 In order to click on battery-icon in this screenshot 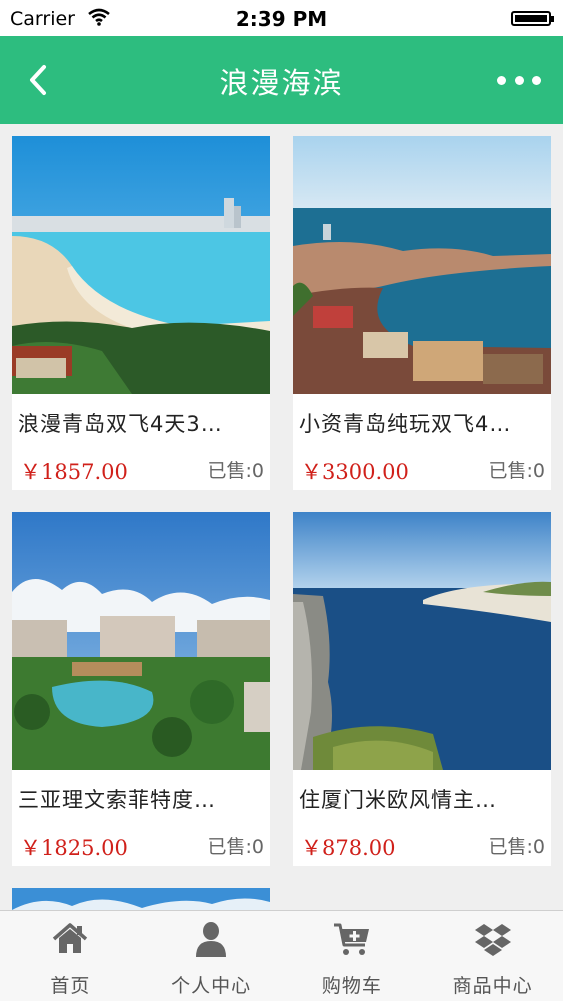, I will do `click(532, 18)`.